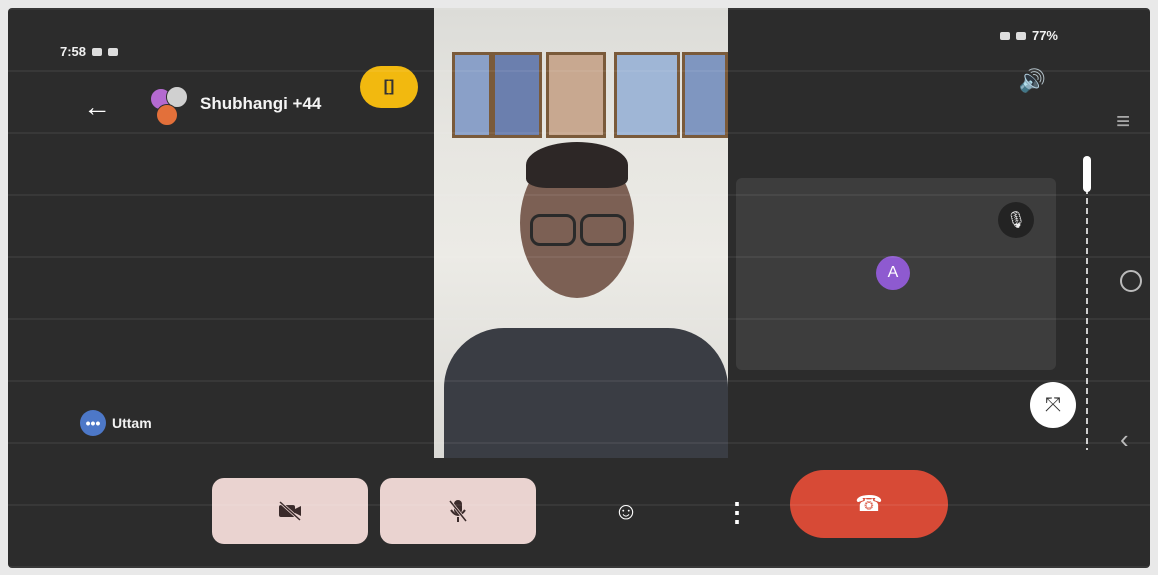 The width and height of the screenshot is (1158, 575). I want to click on avatar, so click(167, 115).